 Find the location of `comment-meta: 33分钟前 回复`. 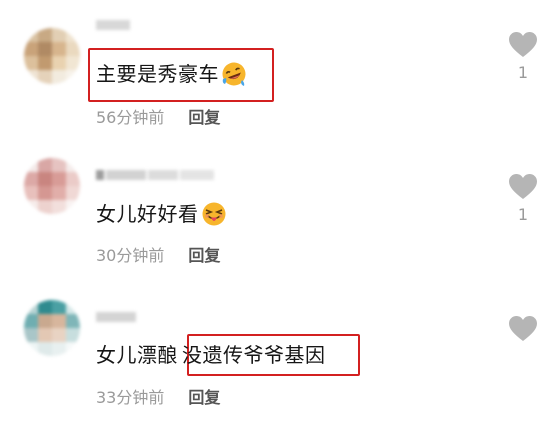

comment-meta: 33分钟前 回复 is located at coordinates (158, 396).